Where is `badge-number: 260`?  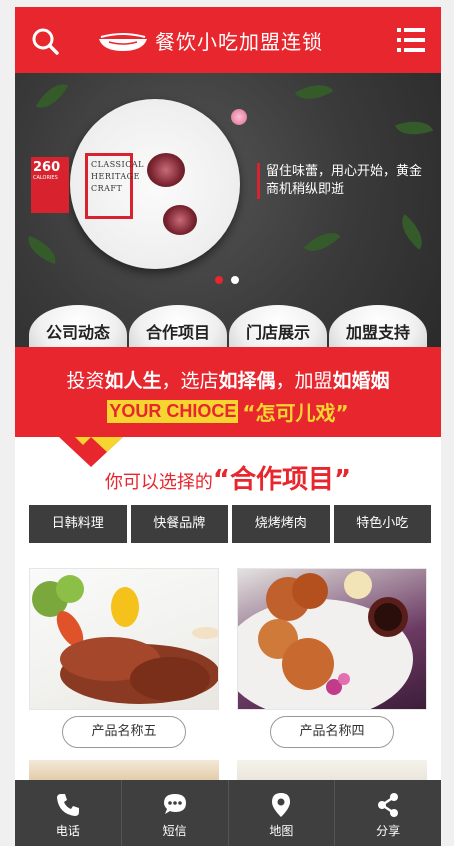 badge-number: 260 is located at coordinates (47, 167).